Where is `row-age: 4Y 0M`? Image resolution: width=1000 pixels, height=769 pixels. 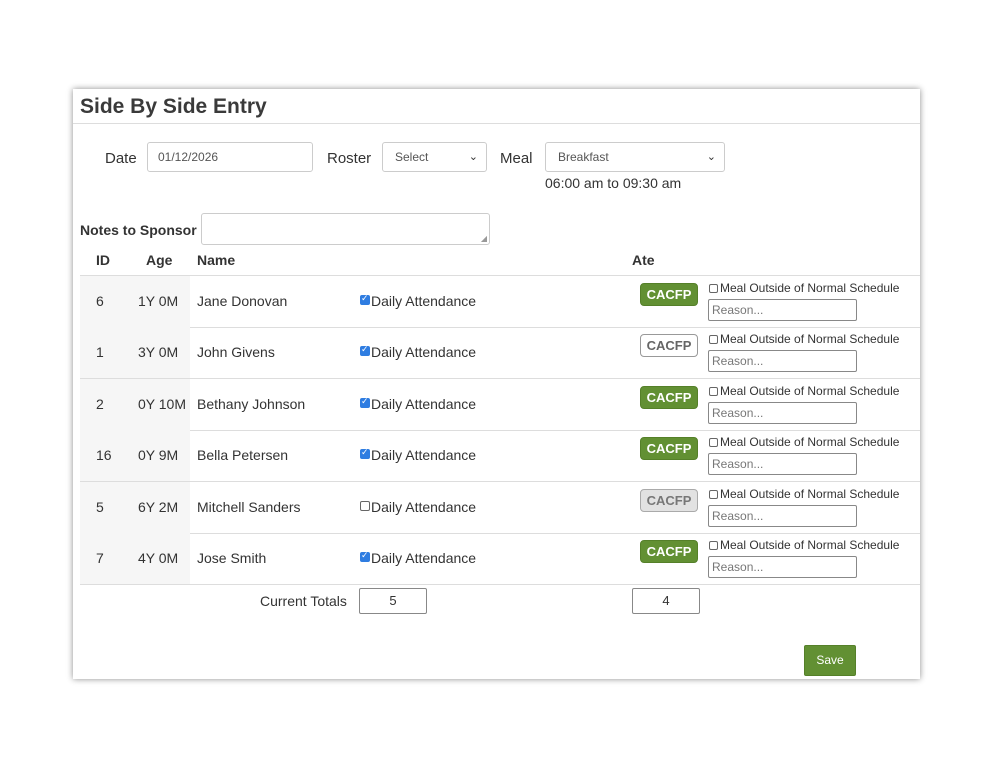 row-age: 4Y 0M is located at coordinates (158, 558).